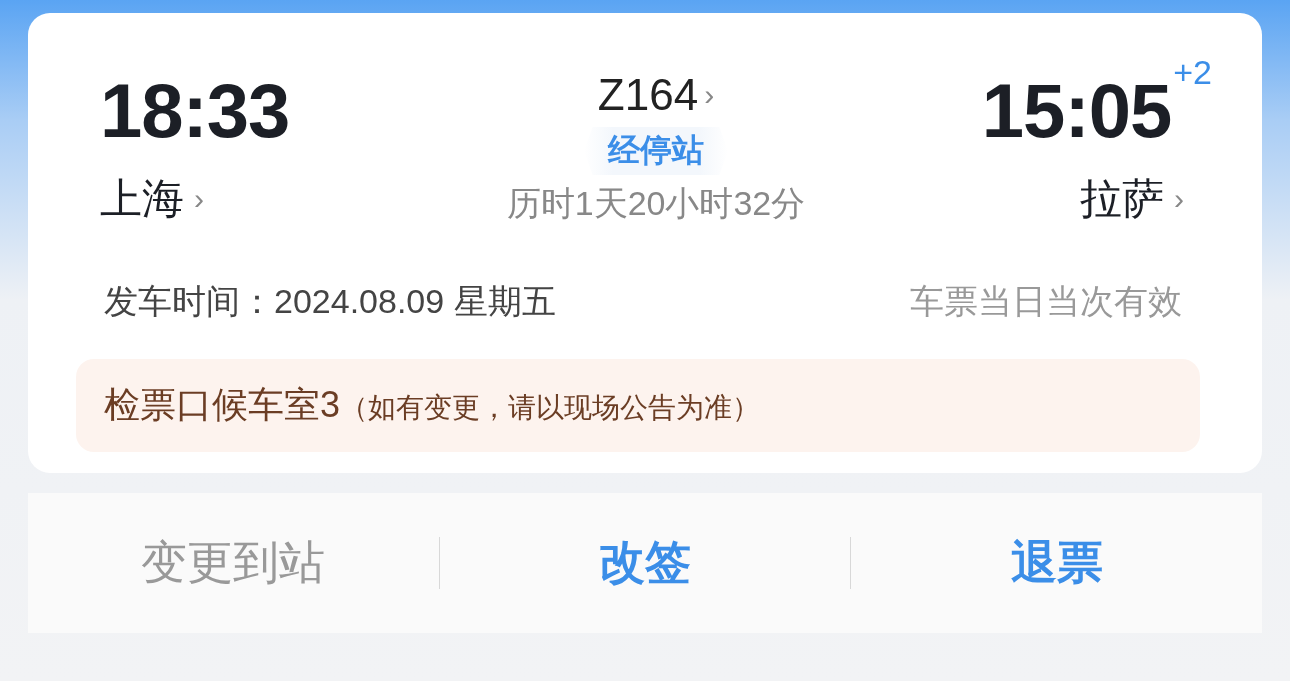 This screenshot has width=1290, height=681. I want to click on validity-note: 车票当日当次有效, so click(1046, 301).